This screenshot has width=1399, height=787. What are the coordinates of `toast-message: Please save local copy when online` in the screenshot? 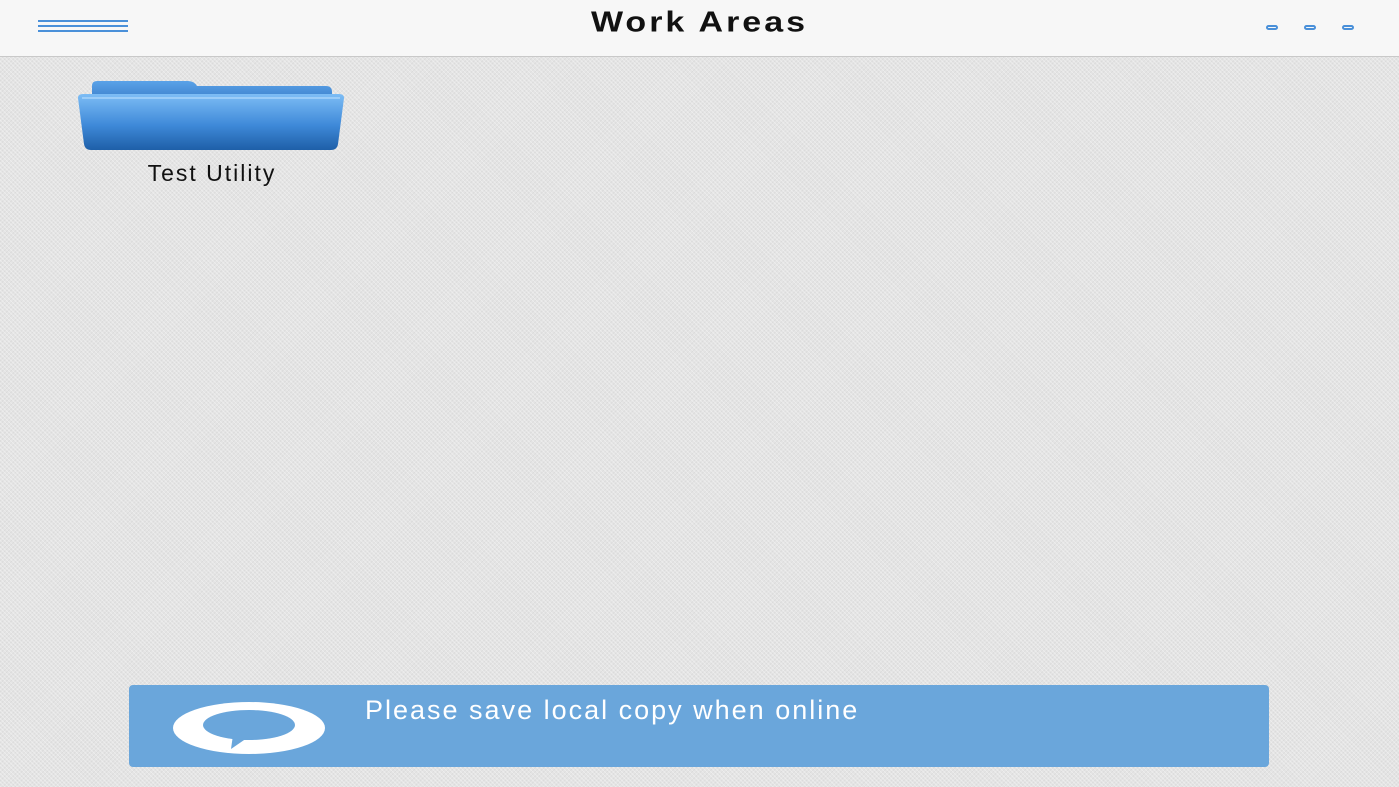 It's located at (612, 710).